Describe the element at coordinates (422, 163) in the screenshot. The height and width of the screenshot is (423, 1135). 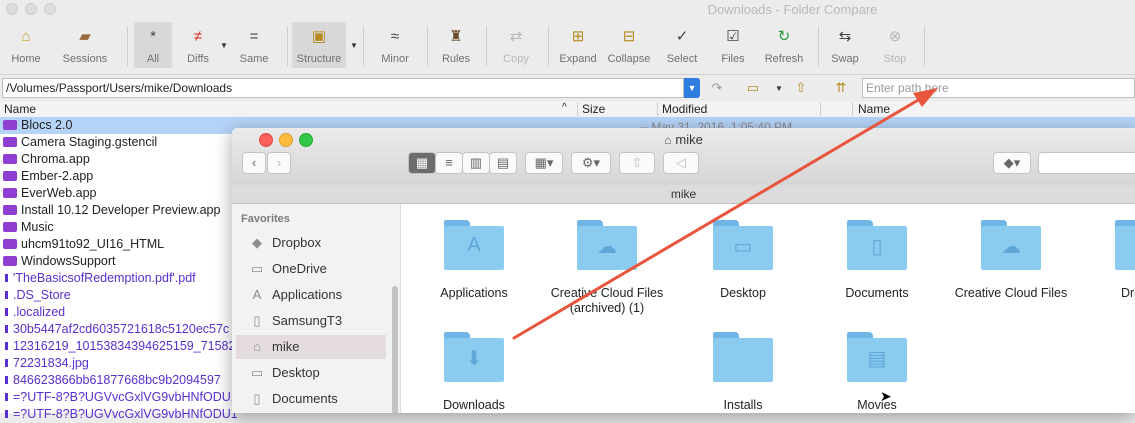
I see `icon-view-button: ▦` at that location.